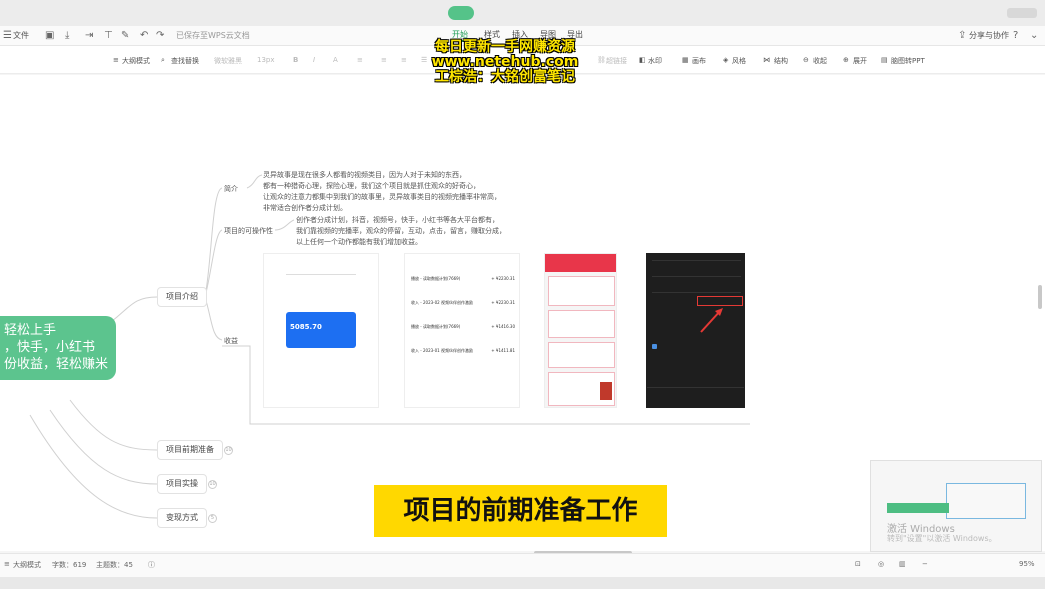 The height and width of the screenshot is (589, 1045). I want to click on subtopic-intro: 简介, so click(231, 189).